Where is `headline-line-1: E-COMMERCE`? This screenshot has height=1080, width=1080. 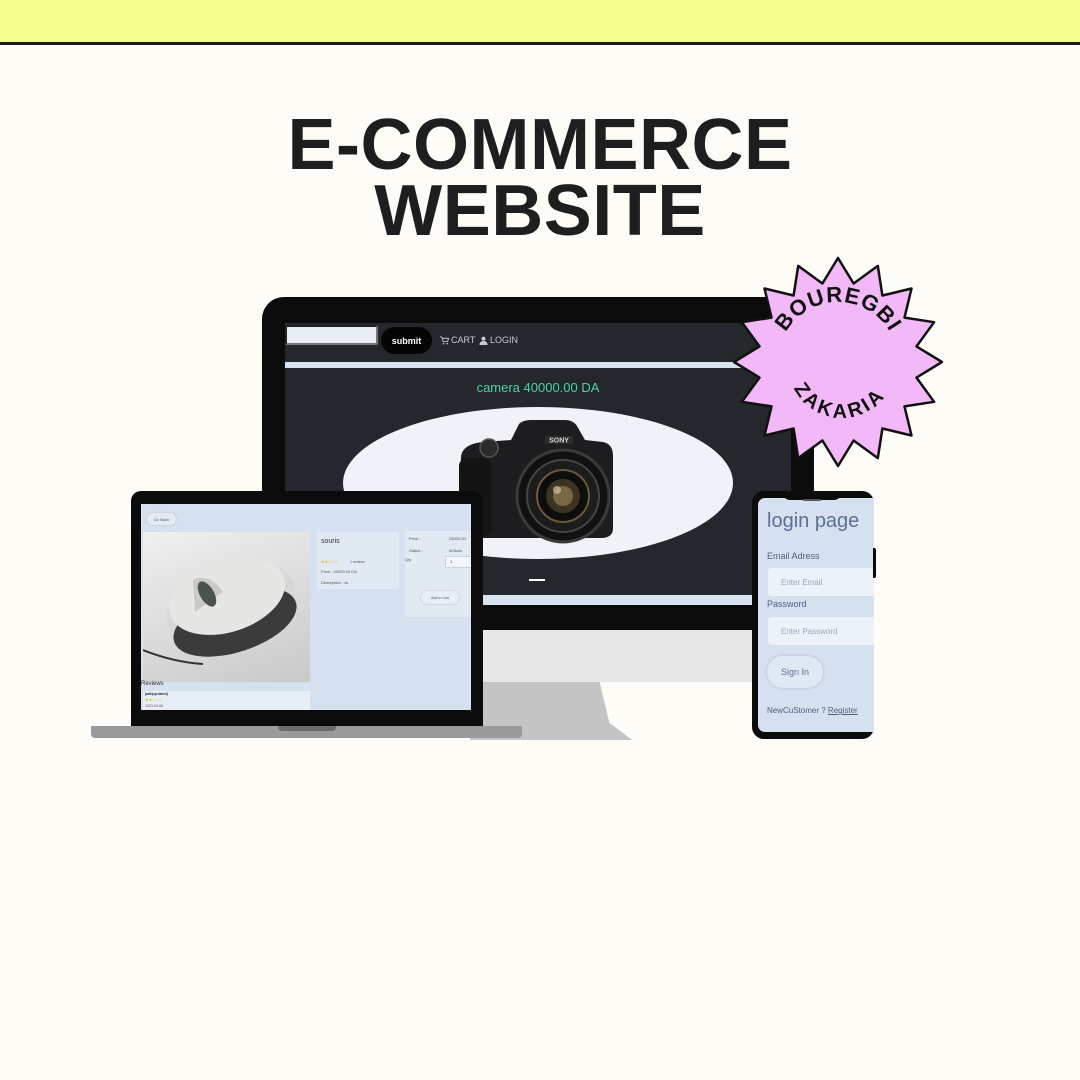
headline-line-1: E-COMMERCE is located at coordinates (540, 145).